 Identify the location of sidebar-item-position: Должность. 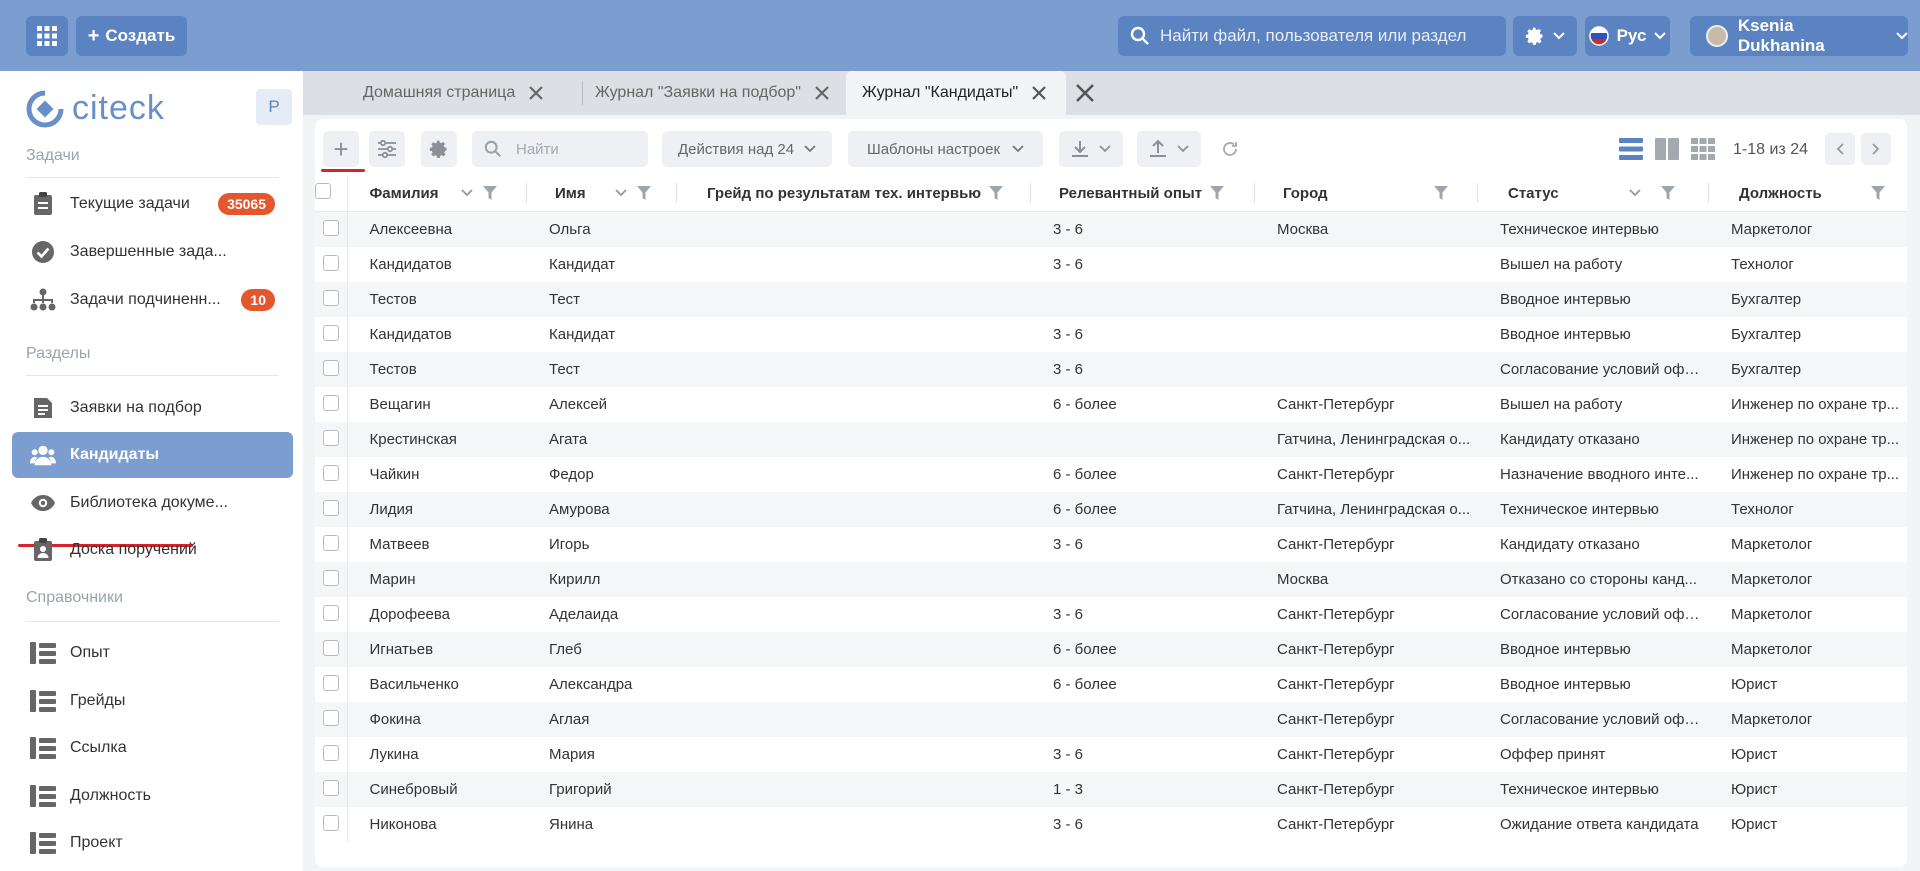
(152, 796).